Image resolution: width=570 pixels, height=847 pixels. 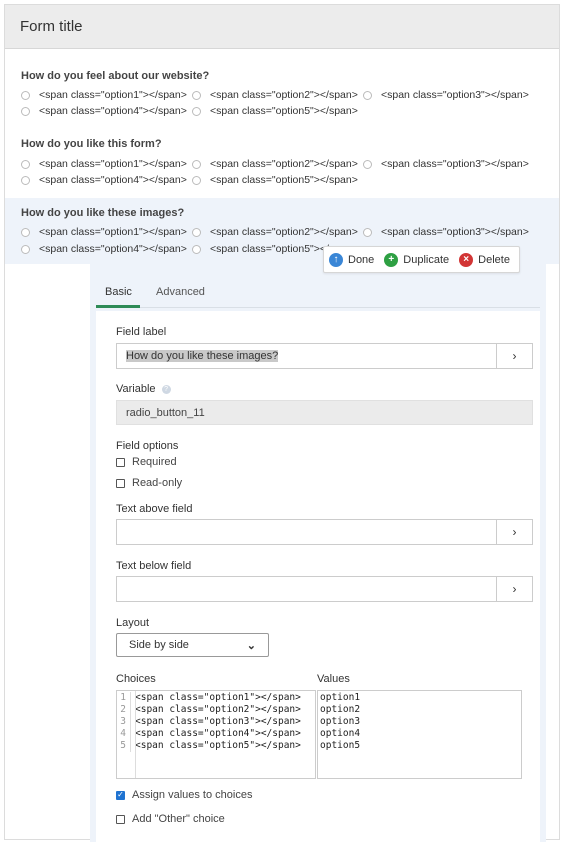 What do you see at coordinates (120, 483) in the screenshot?
I see `readonly-checkbox` at bounding box center [120, 483].